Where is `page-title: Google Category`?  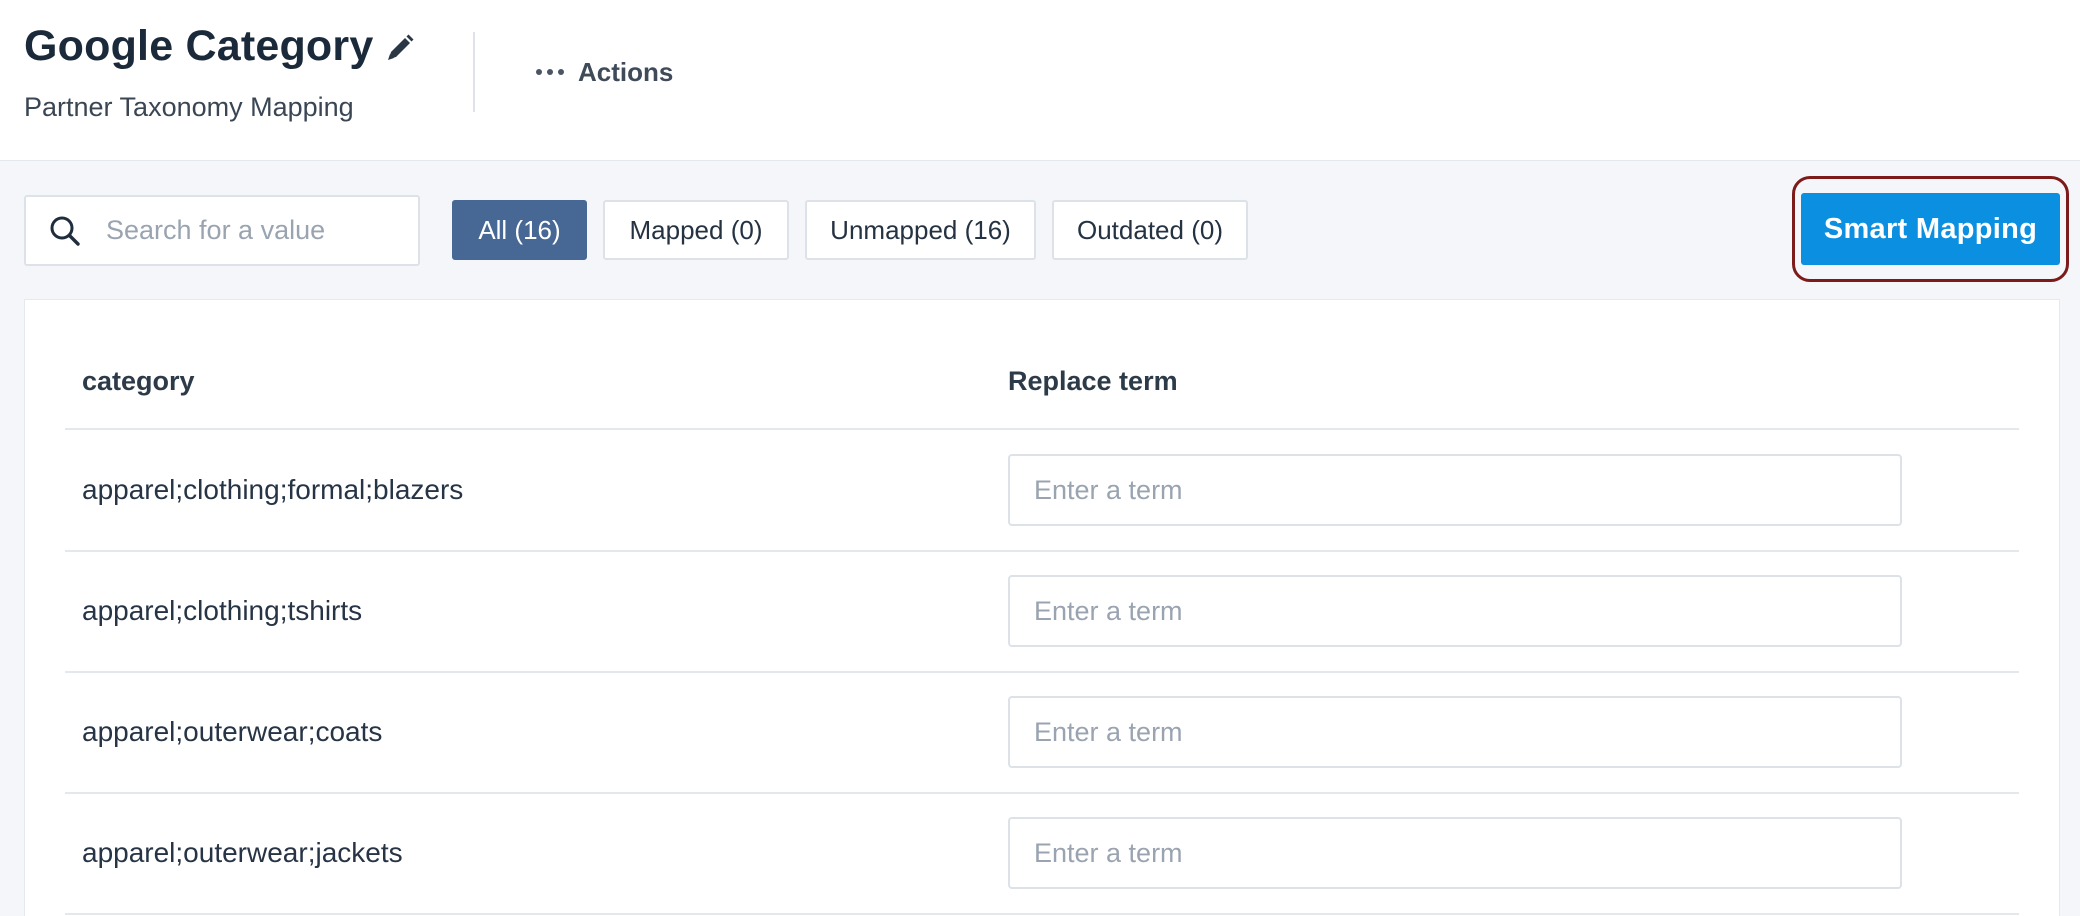 page-title: Google Category is located at coordinates (199, 46).